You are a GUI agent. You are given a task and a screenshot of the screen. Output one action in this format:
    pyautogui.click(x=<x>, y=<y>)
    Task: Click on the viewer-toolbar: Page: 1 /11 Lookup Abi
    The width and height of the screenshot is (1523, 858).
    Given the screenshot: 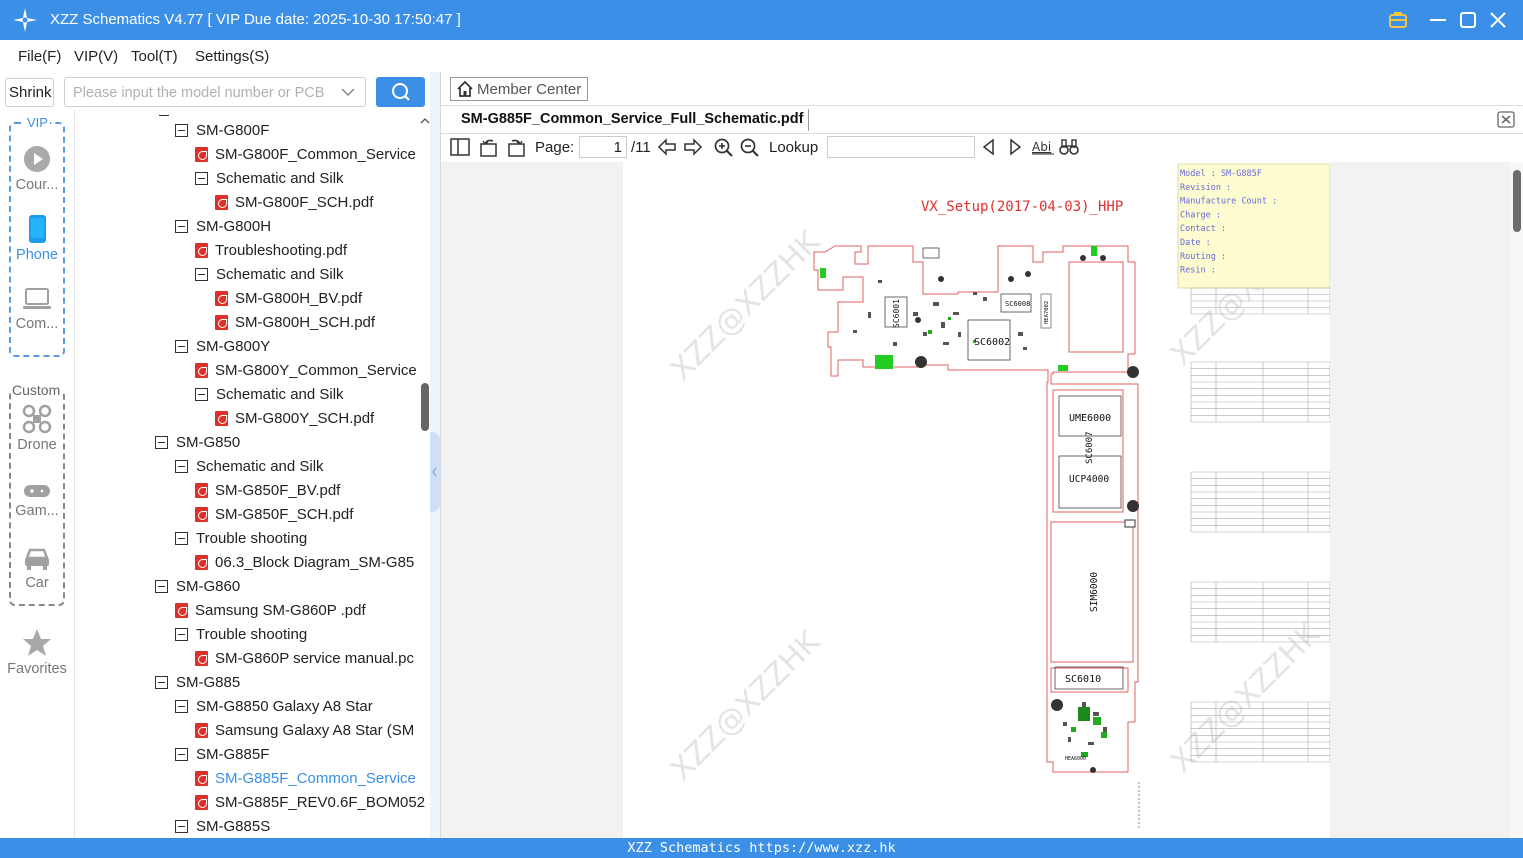 What is the action you would take?
    pyautogui.click(x=982, y=148)
    